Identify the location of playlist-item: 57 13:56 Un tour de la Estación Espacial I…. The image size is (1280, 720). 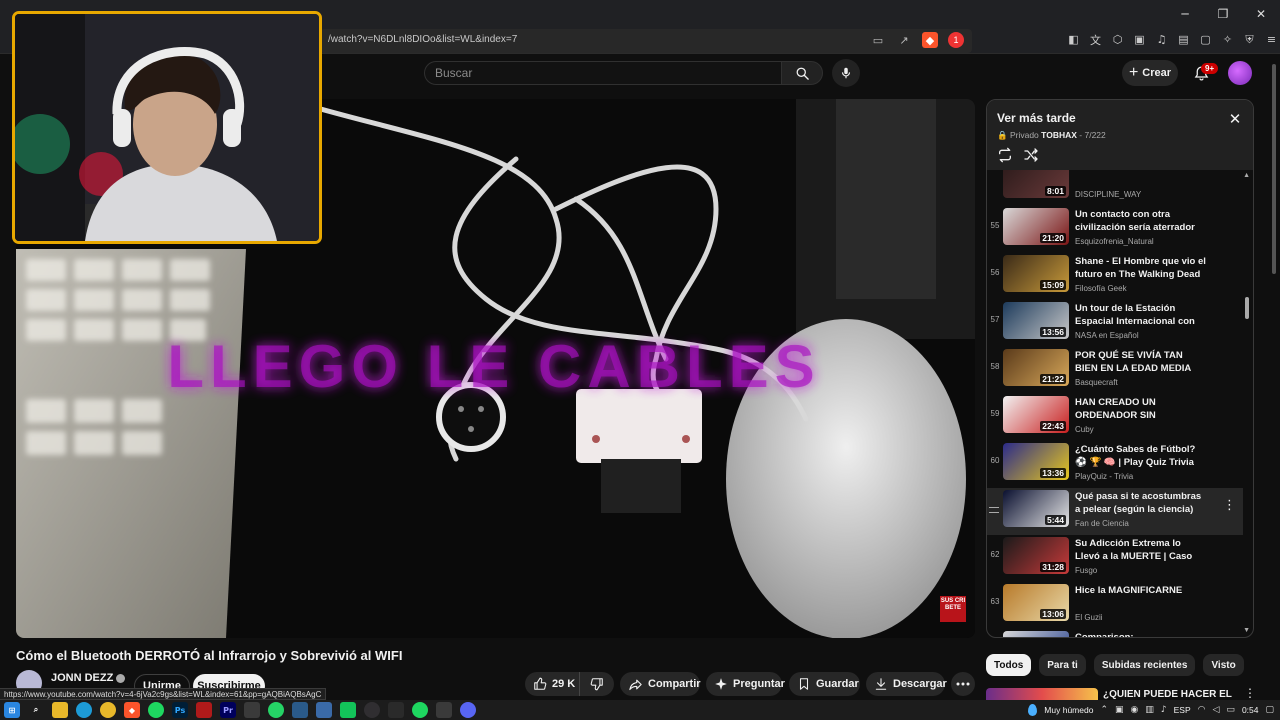
(1115, 323).